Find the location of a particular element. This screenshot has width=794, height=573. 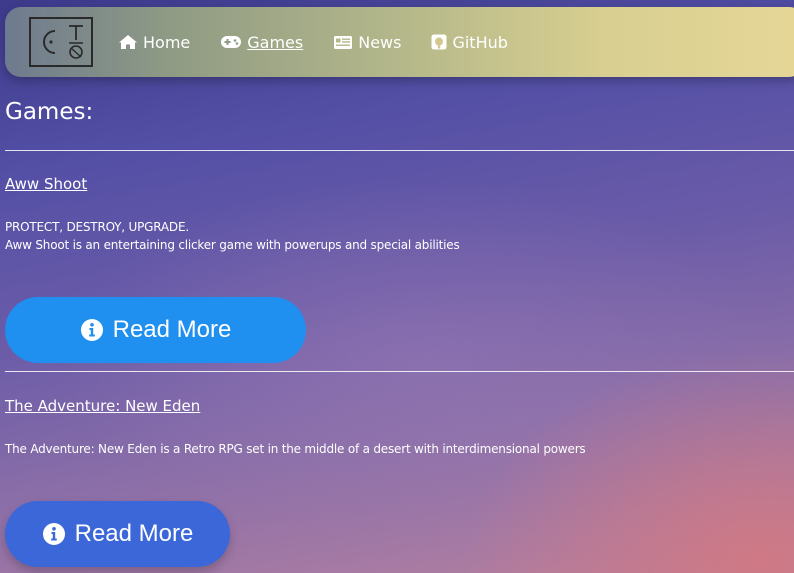

page-title: Games: is located at coordinates (49, 112).